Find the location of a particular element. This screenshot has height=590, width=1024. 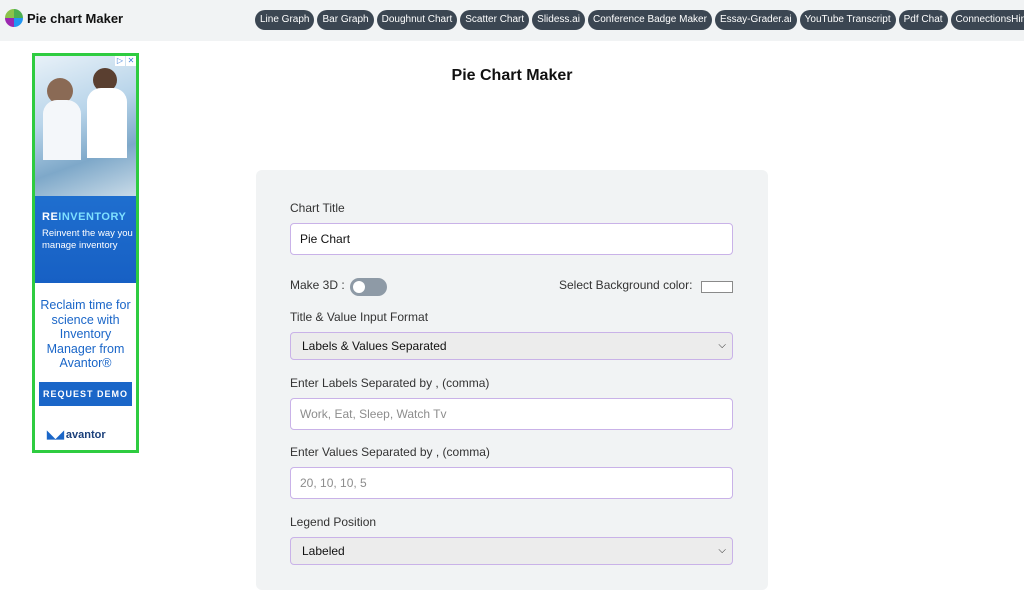

ad-close-icon: ✕ is located at coordinates (131, 61).